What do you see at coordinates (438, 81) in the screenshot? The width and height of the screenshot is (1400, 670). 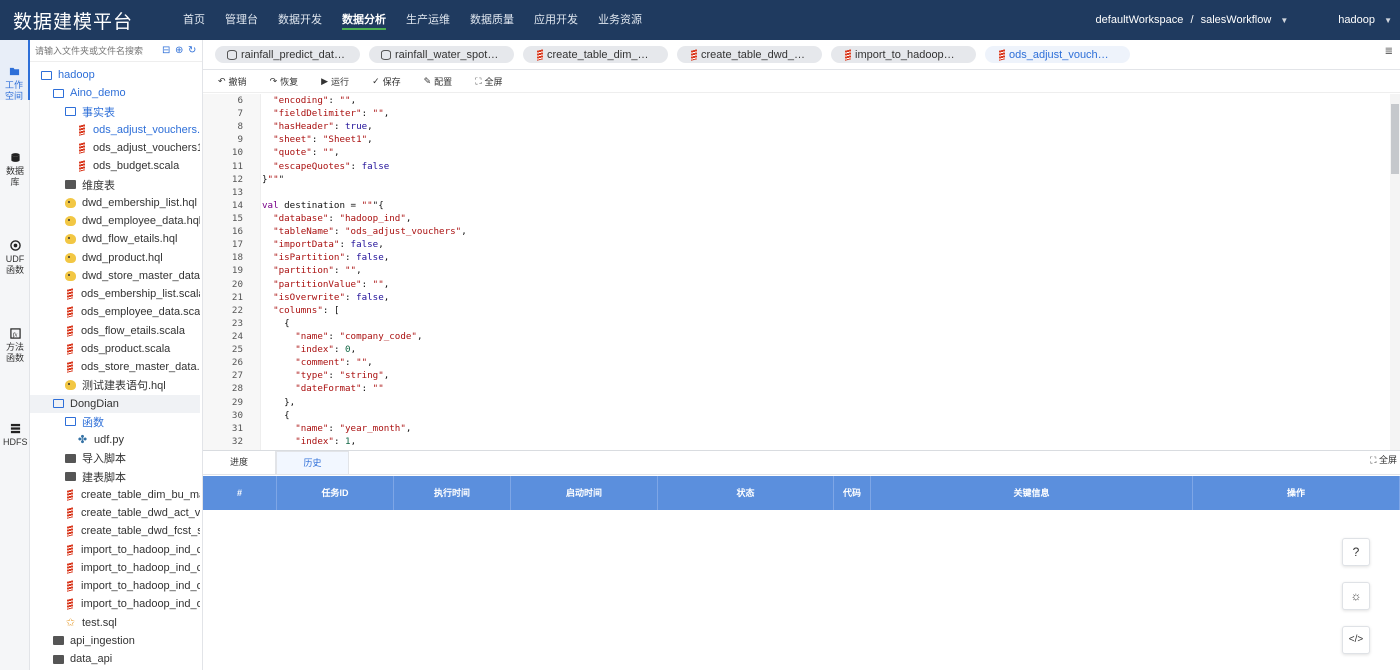 I see `config-button: ✎ 配置` at bounding box center [438, 81].